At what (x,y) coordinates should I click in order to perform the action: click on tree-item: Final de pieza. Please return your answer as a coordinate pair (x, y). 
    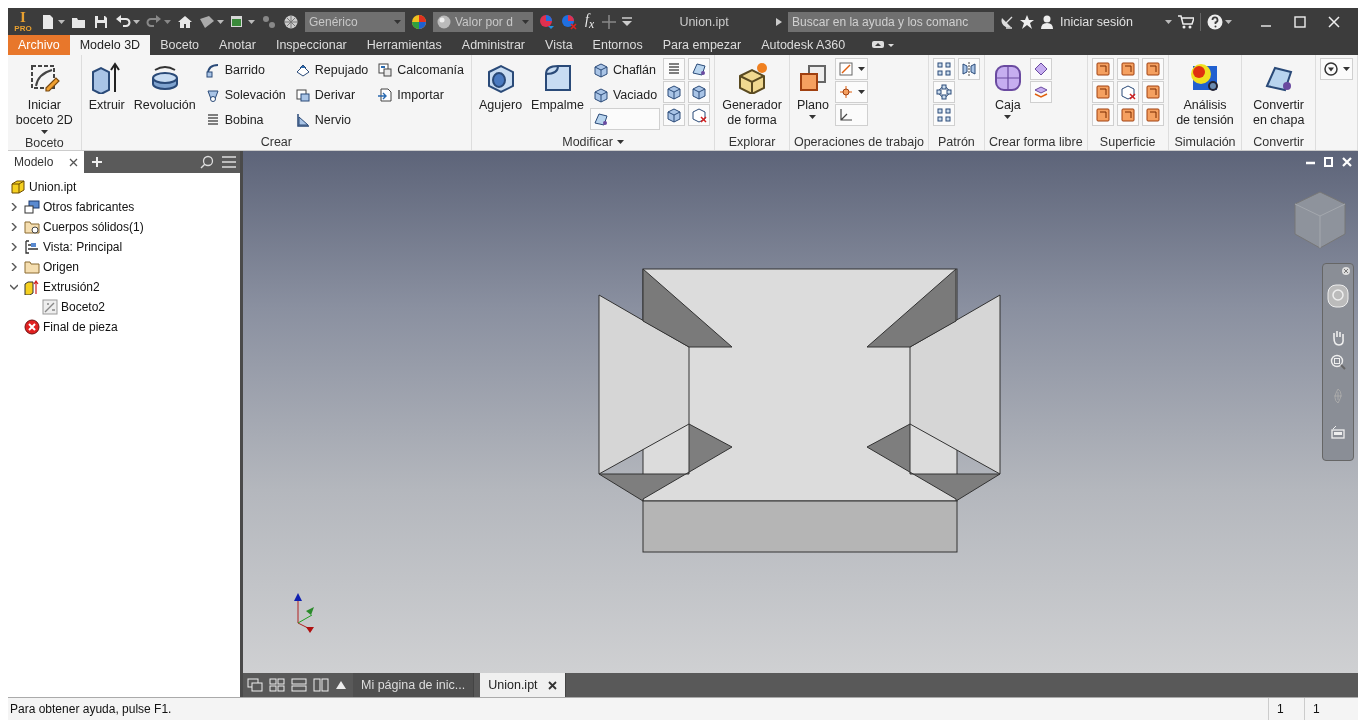
    Looking at the image, I should click on (80, 327).